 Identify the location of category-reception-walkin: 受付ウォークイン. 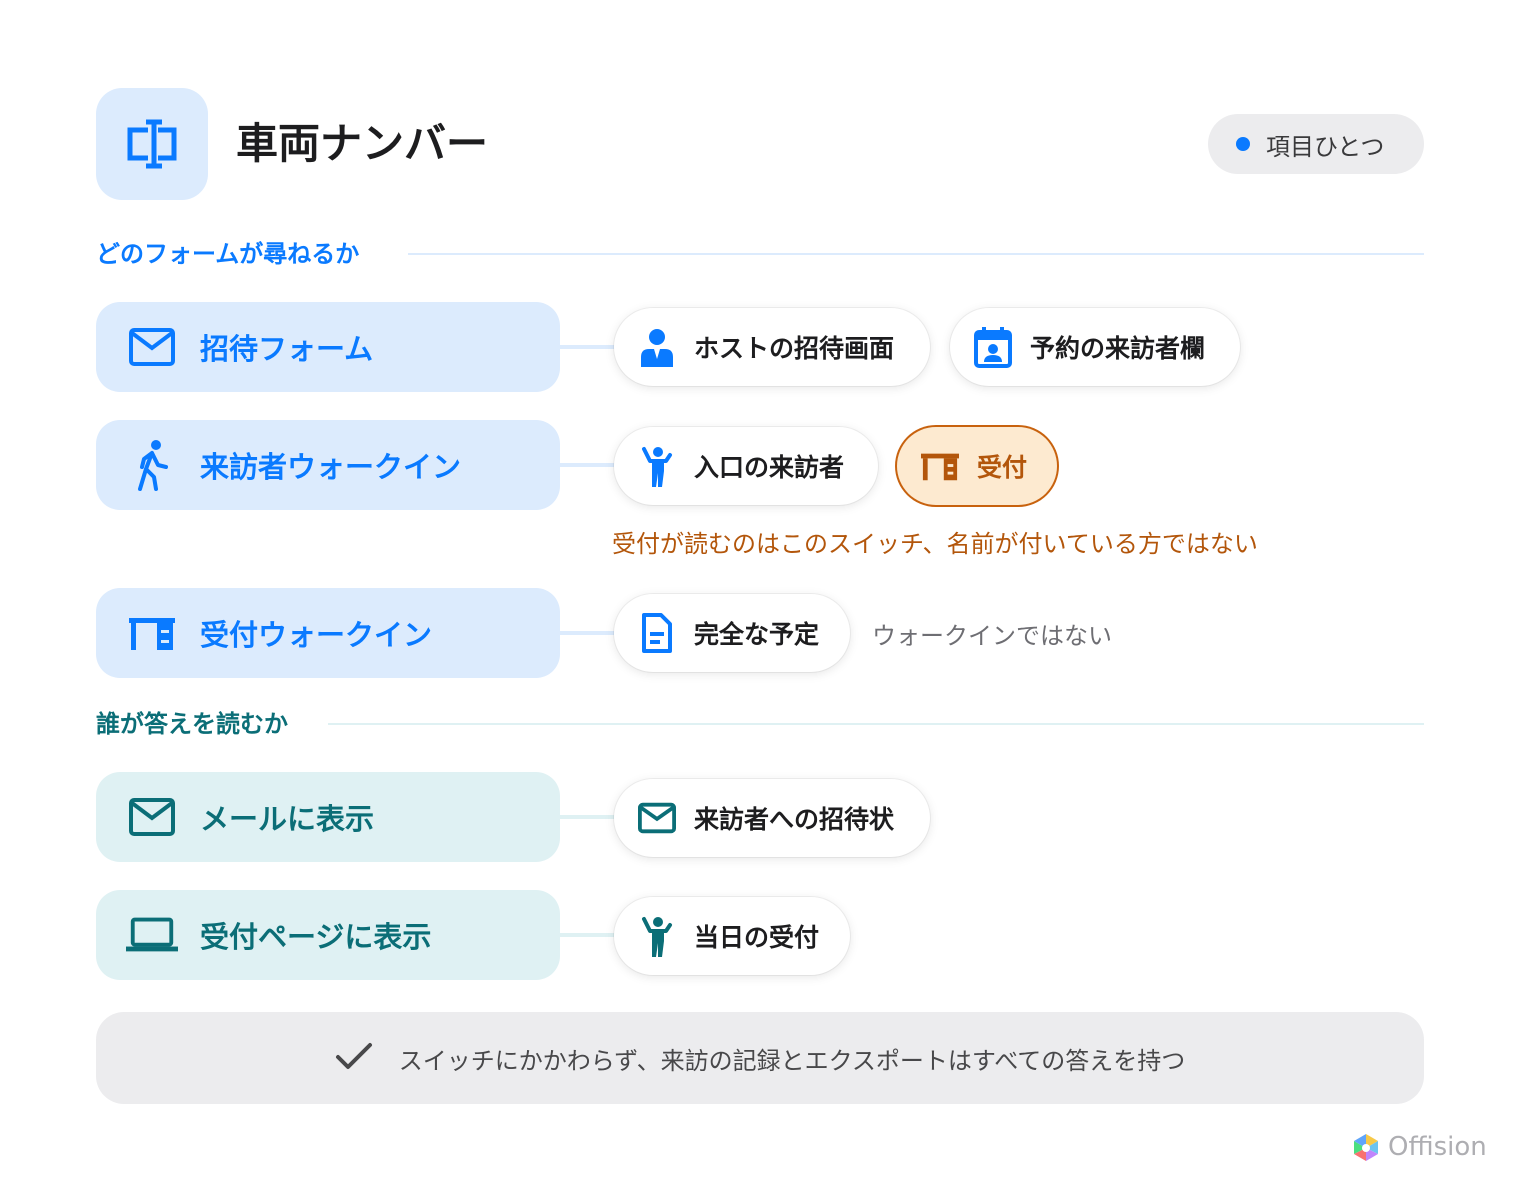
(328, 633).